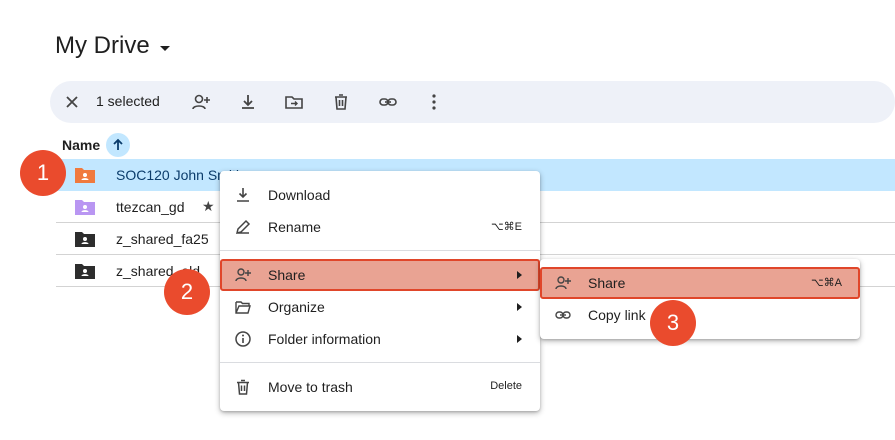 This screenshot has height=440, width=895. I want to click on move-icon, so click(294, 102).